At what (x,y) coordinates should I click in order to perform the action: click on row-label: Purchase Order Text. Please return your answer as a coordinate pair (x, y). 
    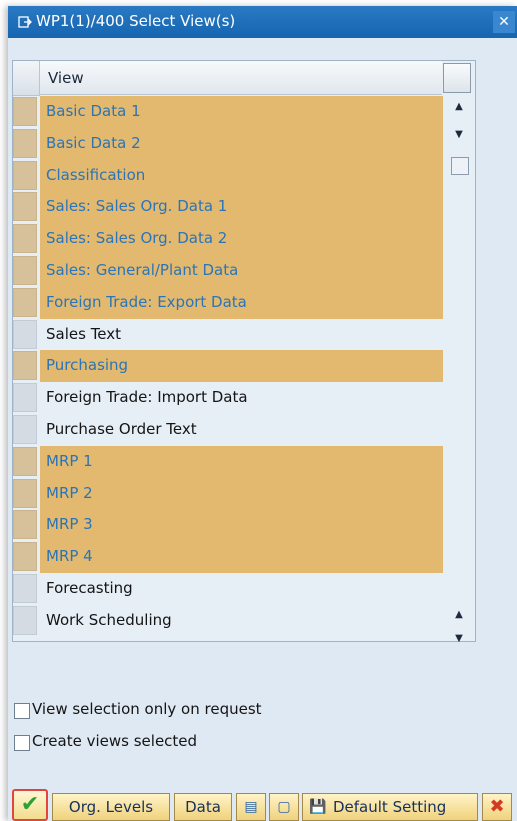
    Looking at the image, I should click on (241, 429).